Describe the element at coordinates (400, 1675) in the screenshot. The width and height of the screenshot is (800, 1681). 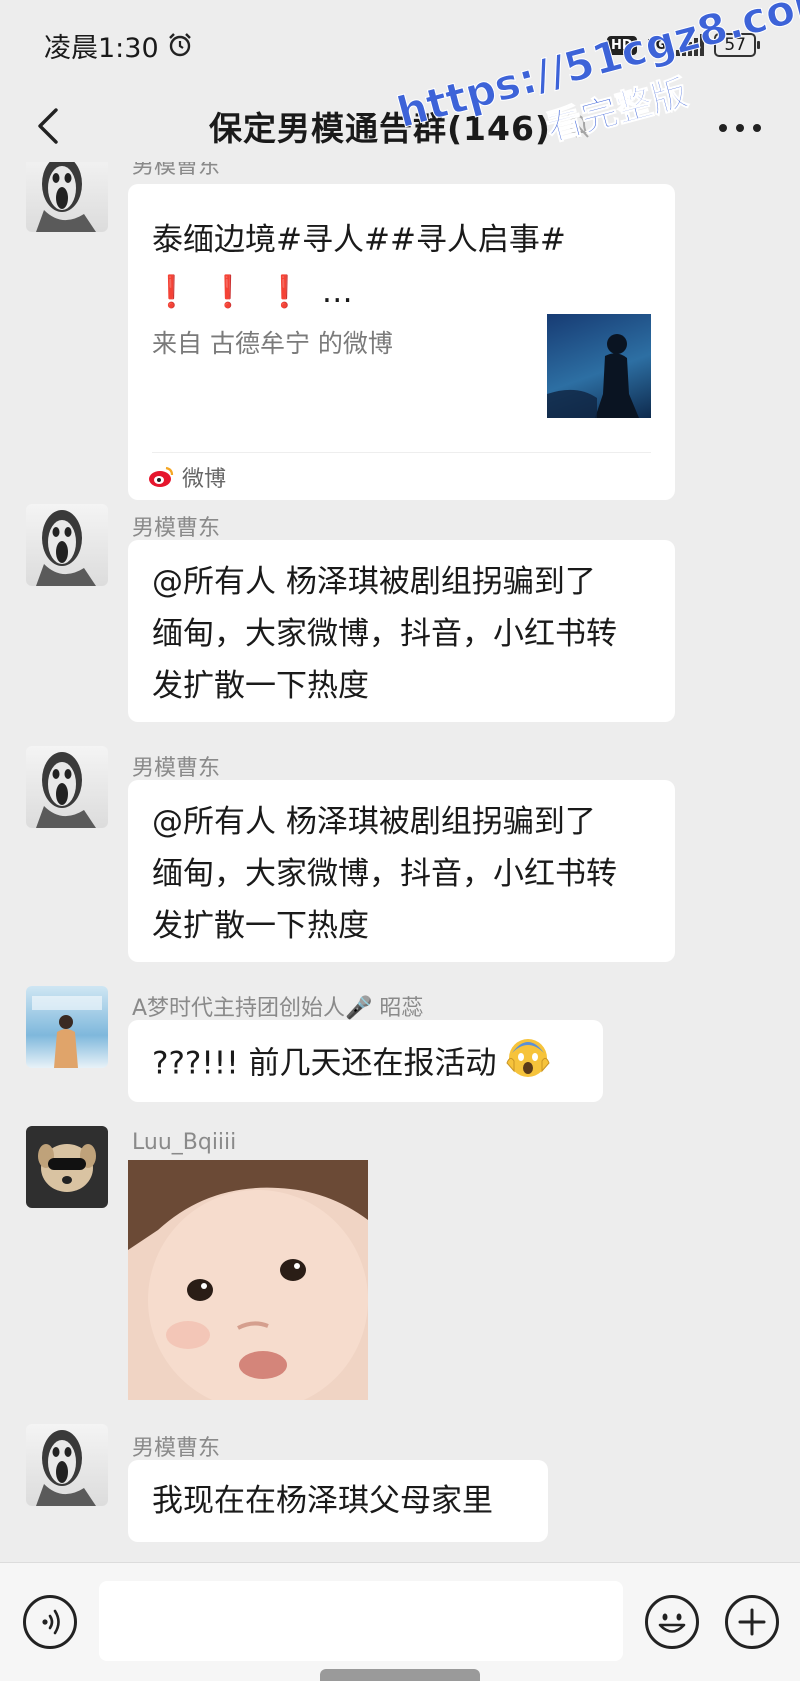
I see `home-indicator` at that location.